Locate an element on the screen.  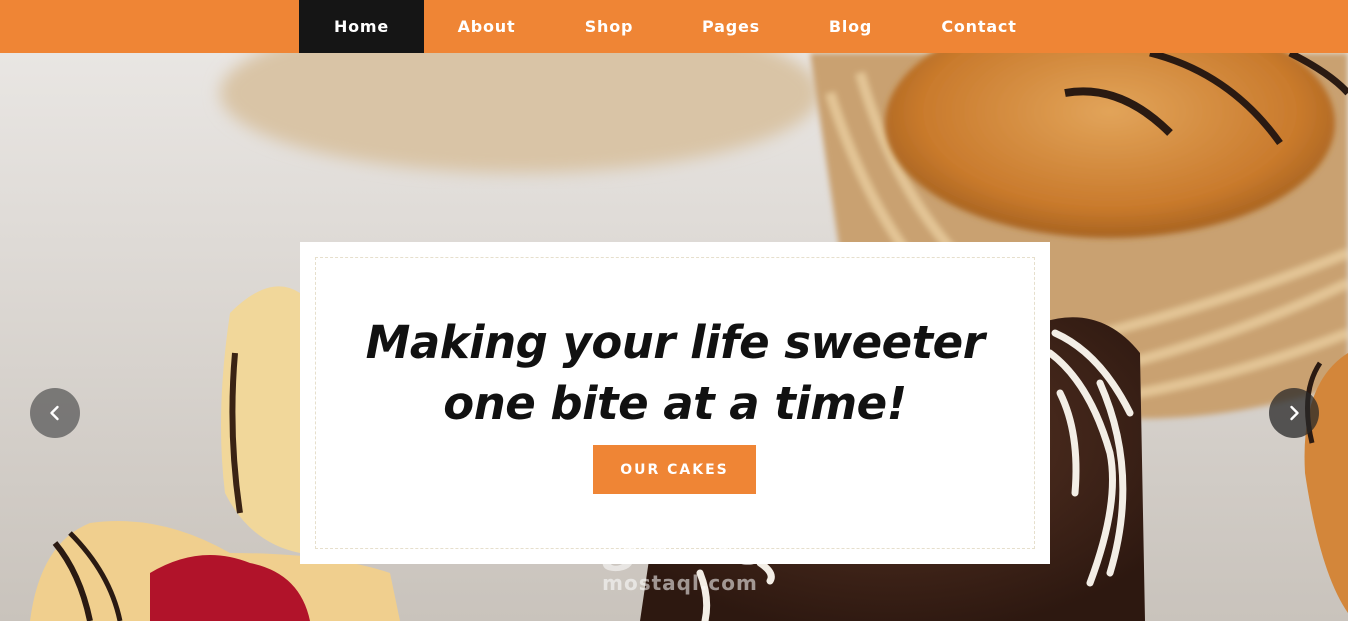
watermark-arabic: مستقل is located at coordinates (680, 549).